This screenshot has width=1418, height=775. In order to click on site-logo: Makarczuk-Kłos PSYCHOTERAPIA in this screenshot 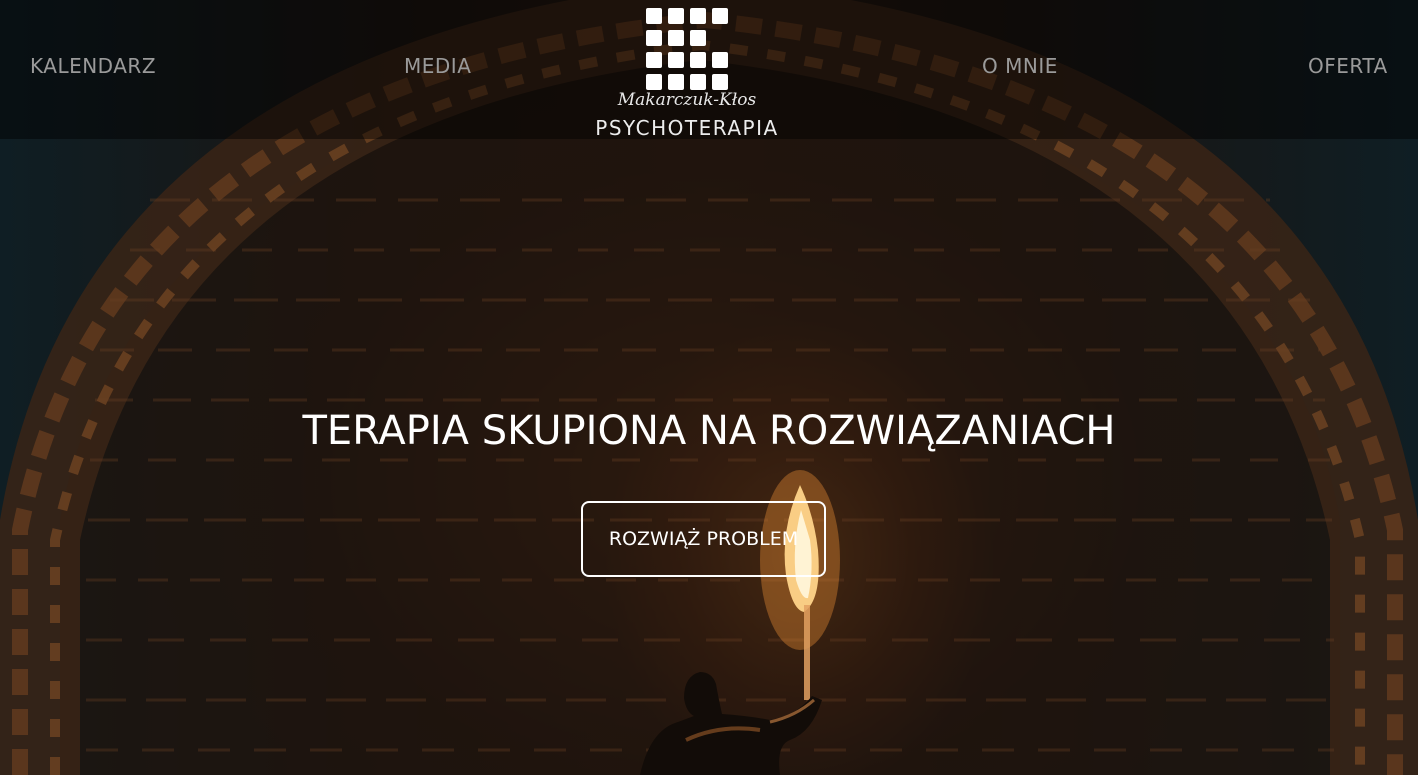, I will do `click(687, 75)`.